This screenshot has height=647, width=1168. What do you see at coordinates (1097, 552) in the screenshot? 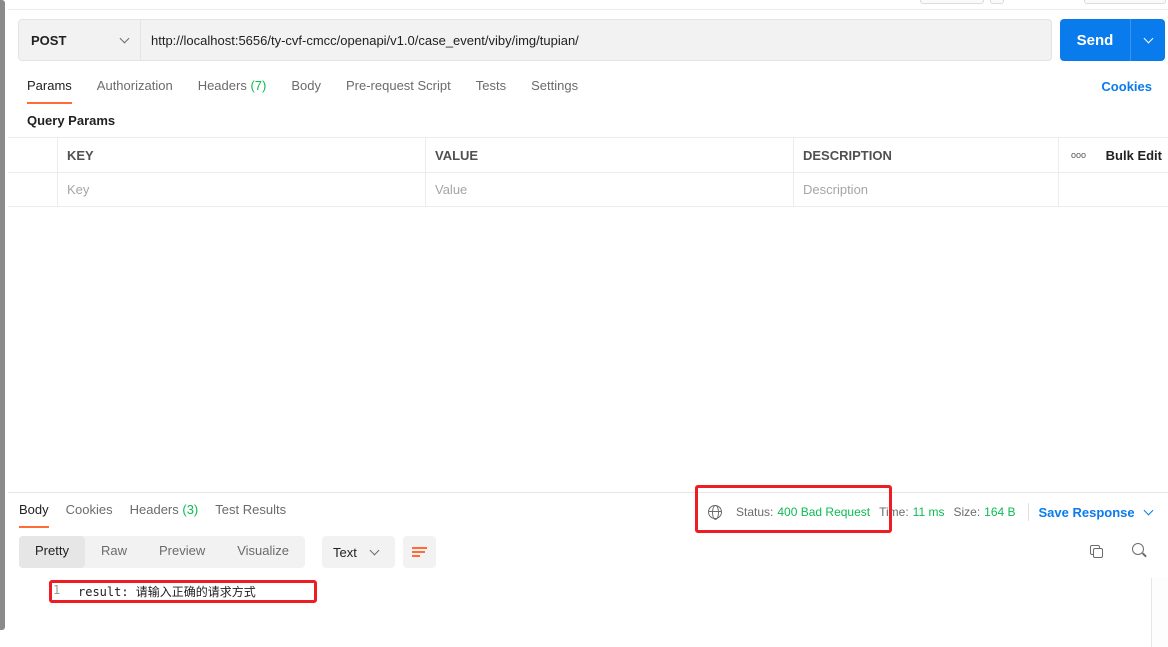
I see `copy-icon` at bounding box center [1097, 552].